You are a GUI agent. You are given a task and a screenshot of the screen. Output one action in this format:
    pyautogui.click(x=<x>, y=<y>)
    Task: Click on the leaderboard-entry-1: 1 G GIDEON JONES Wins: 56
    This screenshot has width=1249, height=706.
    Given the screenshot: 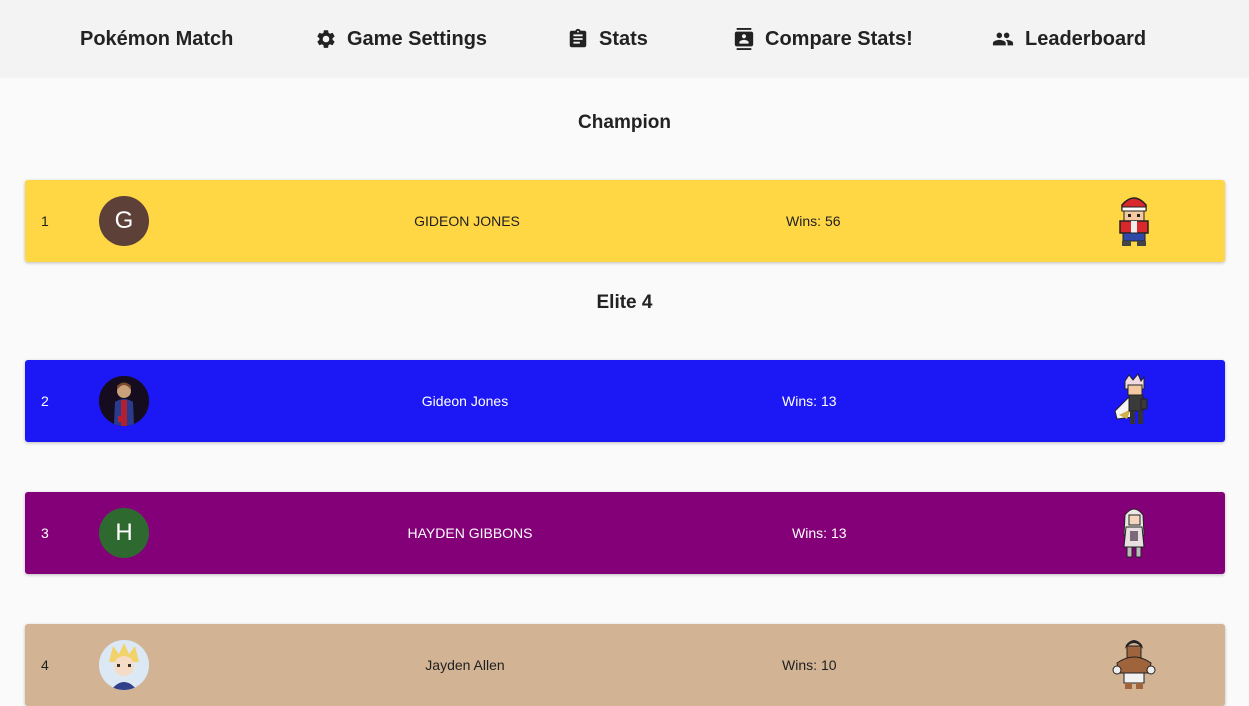 What is the action you would take?
    pyautogui.click(x=625, y=221)
    